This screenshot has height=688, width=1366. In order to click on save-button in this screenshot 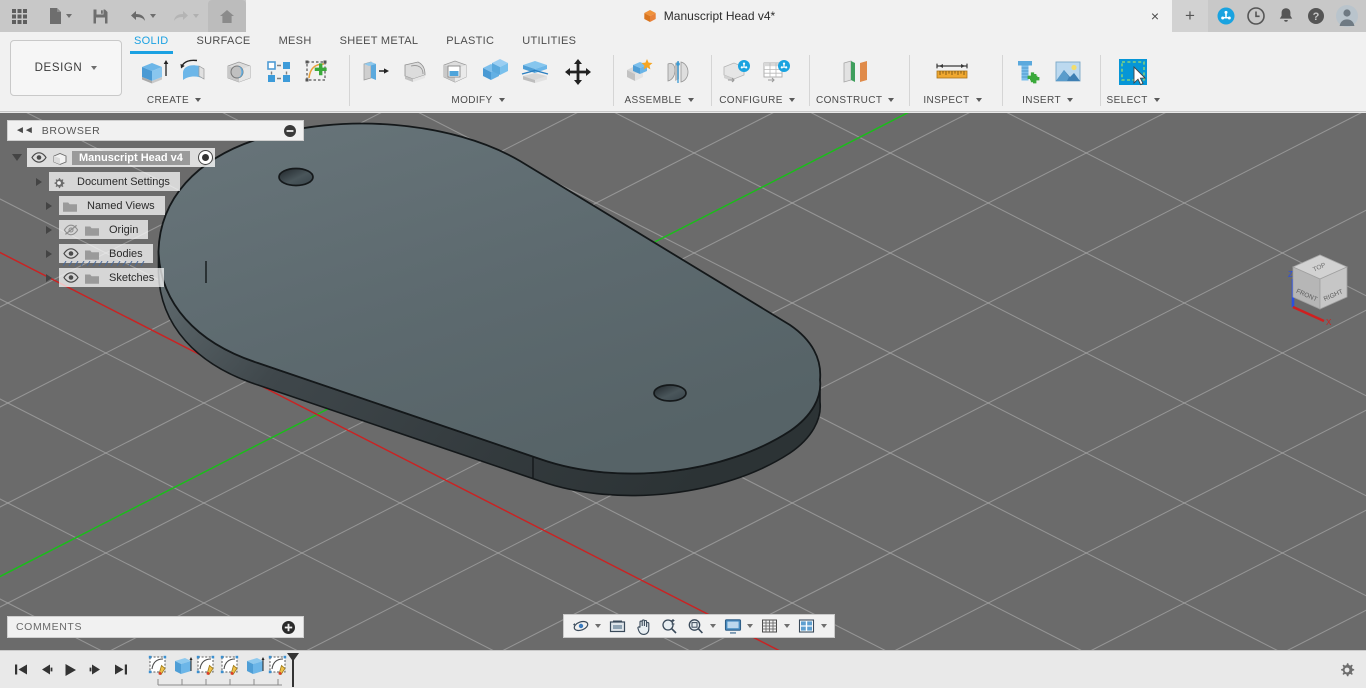, I will do `click(100, 16)`.